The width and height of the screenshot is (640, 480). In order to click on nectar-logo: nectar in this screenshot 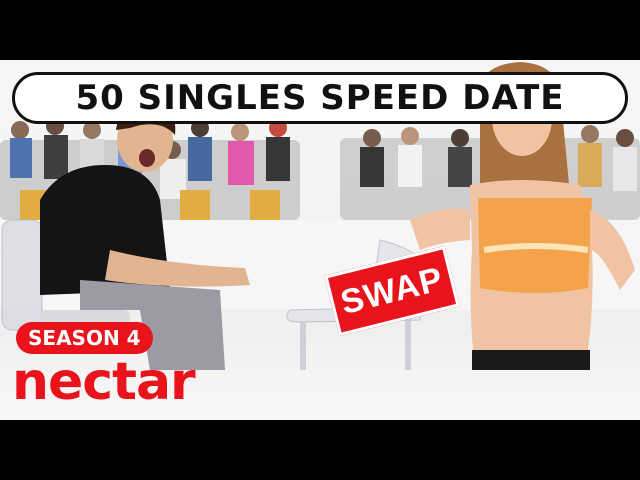, I will do `click(104, 382)`.